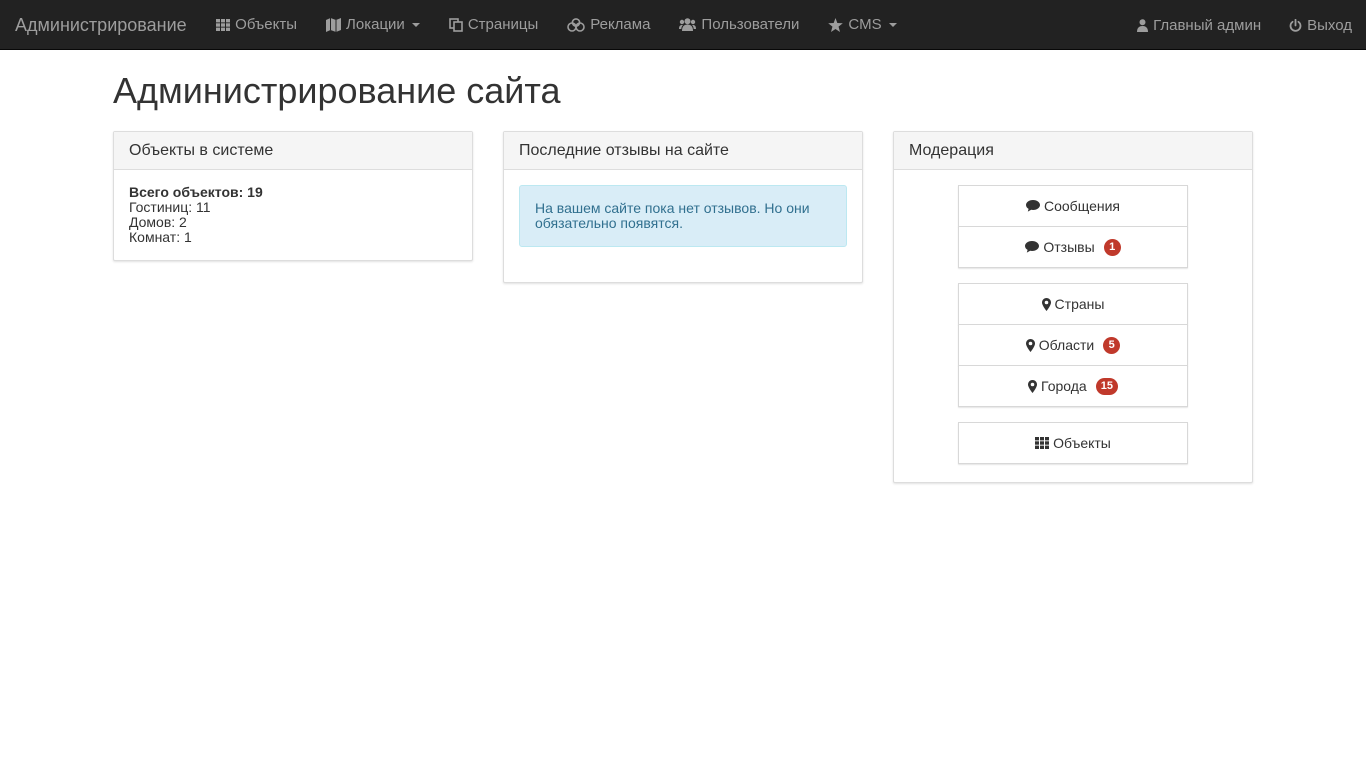 The height and width of the screenshot is (768, 1366). I want to click on messages-button: Сообщения, so click(1073, 206).